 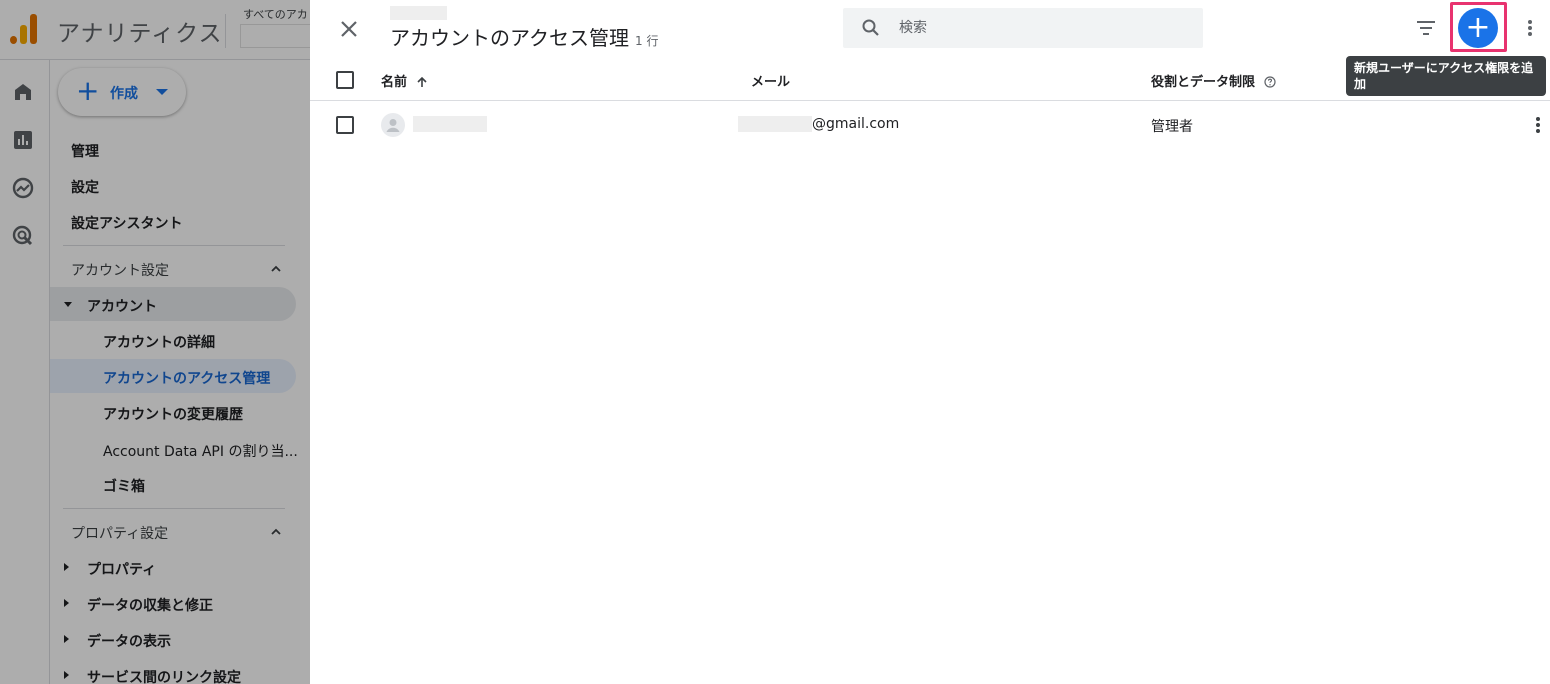 What do you see at coordinates (418, 13) in the screenshot?
I see `panel-breadcrumb-redacted` at bounding box center [418, 13].